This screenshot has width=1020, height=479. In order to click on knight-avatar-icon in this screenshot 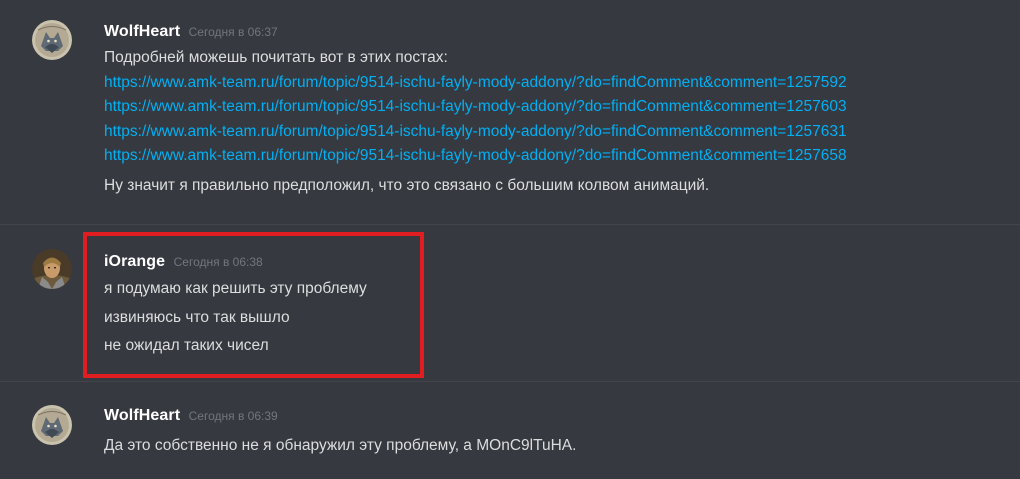, I will do `click(52, 269)`.